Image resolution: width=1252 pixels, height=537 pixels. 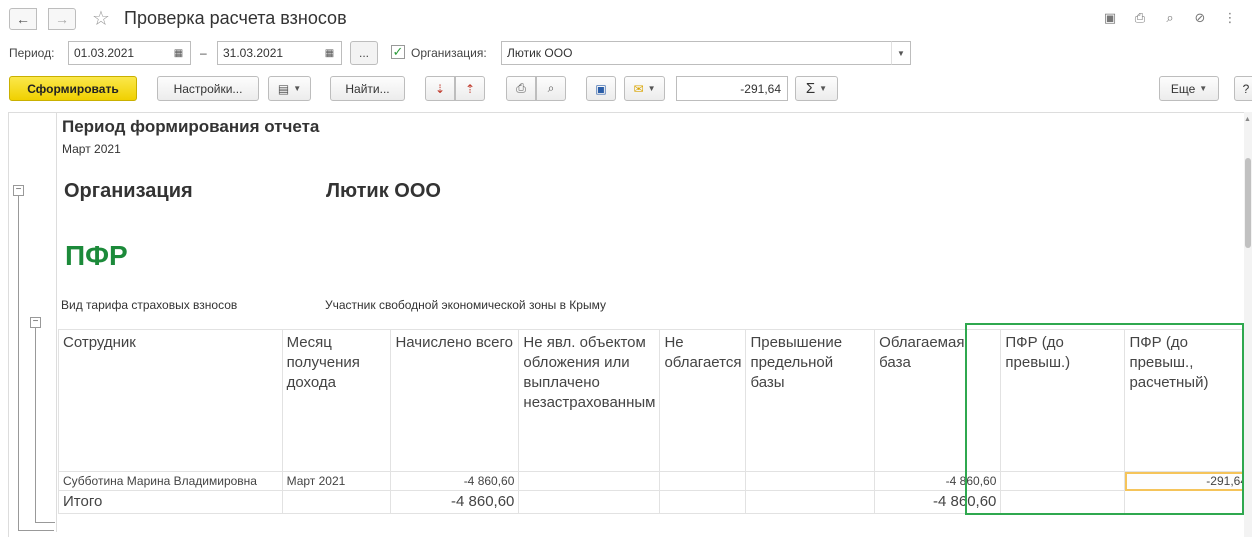 What do you see at coordinates (938, 502) in the screenshot?
I see `total-taxable: -4 860,60` at bounding box center [938, 502].